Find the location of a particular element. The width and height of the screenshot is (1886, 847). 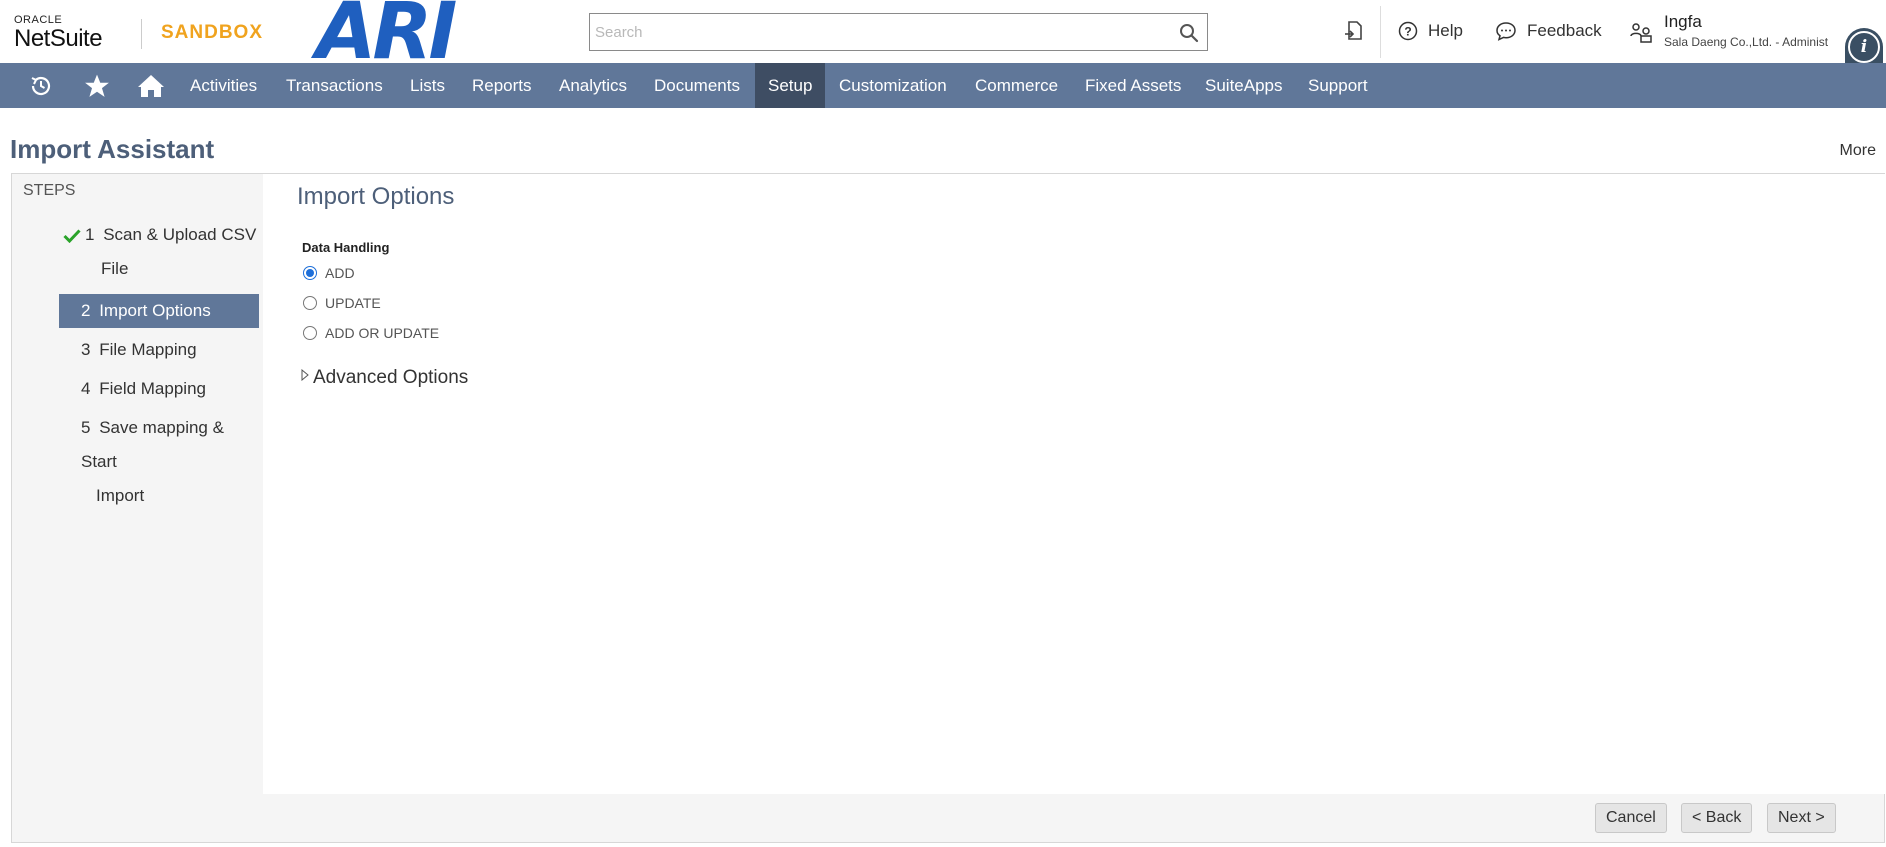

more-link: More is located at coordinates (1858, 151).